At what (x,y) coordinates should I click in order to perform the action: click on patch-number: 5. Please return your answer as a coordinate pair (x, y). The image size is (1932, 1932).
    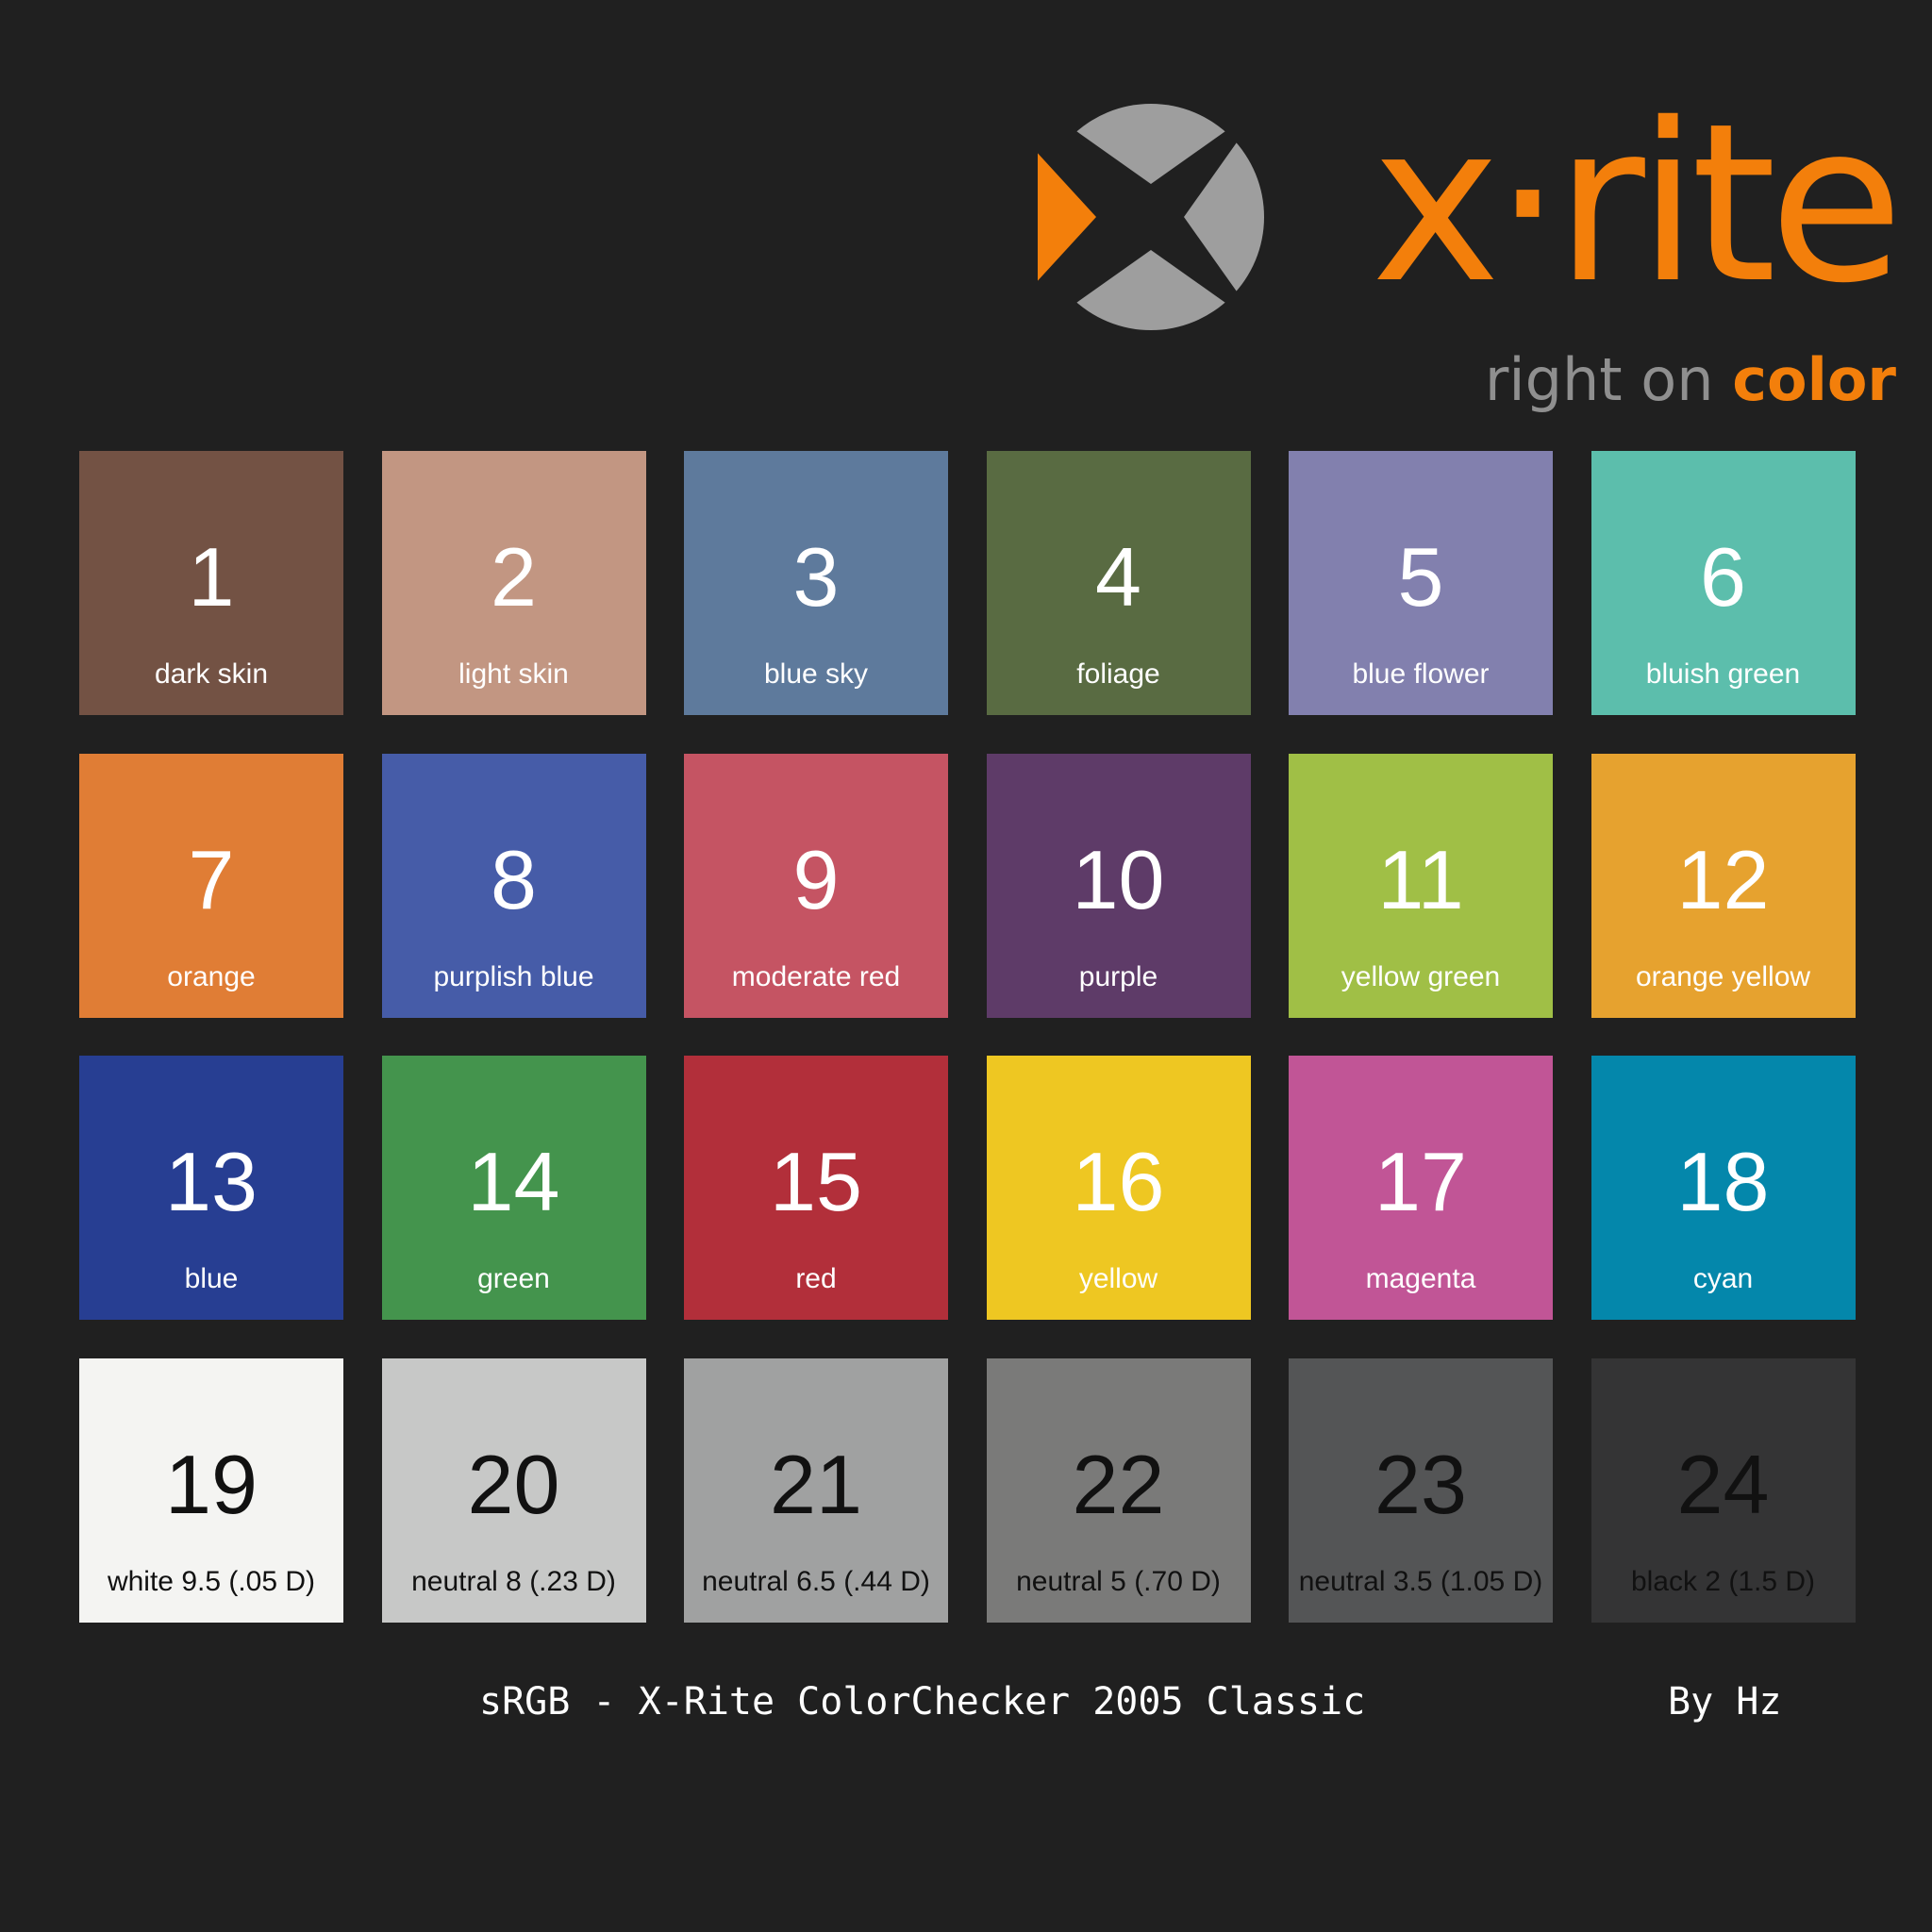
    Looking at the image, I should click on (1420, 577).